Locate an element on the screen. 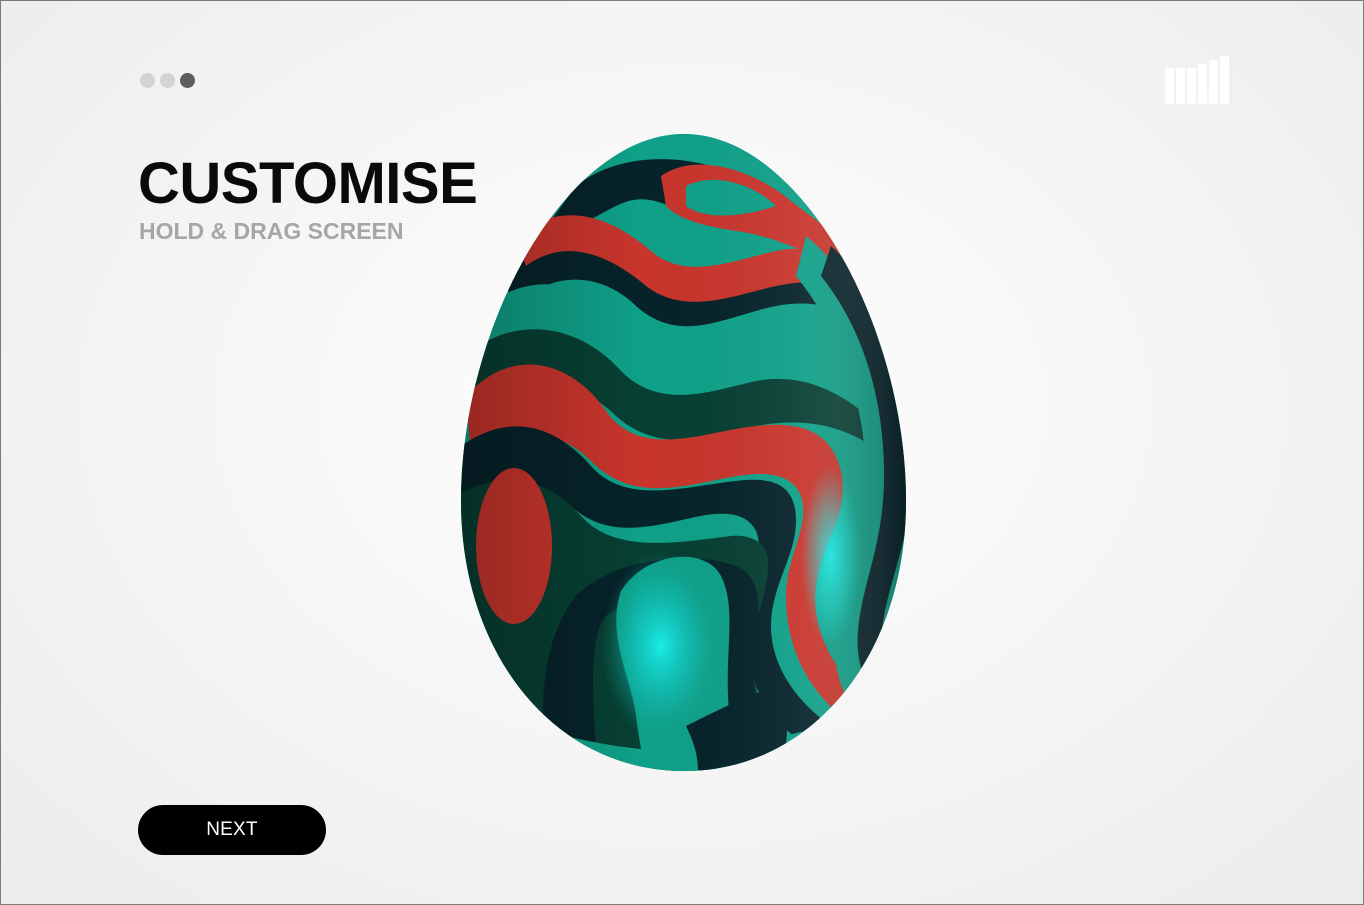 The image size is (1364, 905). page-subtitle: HOLD & DRAG SCREEN is located at coordinates (271, 231).